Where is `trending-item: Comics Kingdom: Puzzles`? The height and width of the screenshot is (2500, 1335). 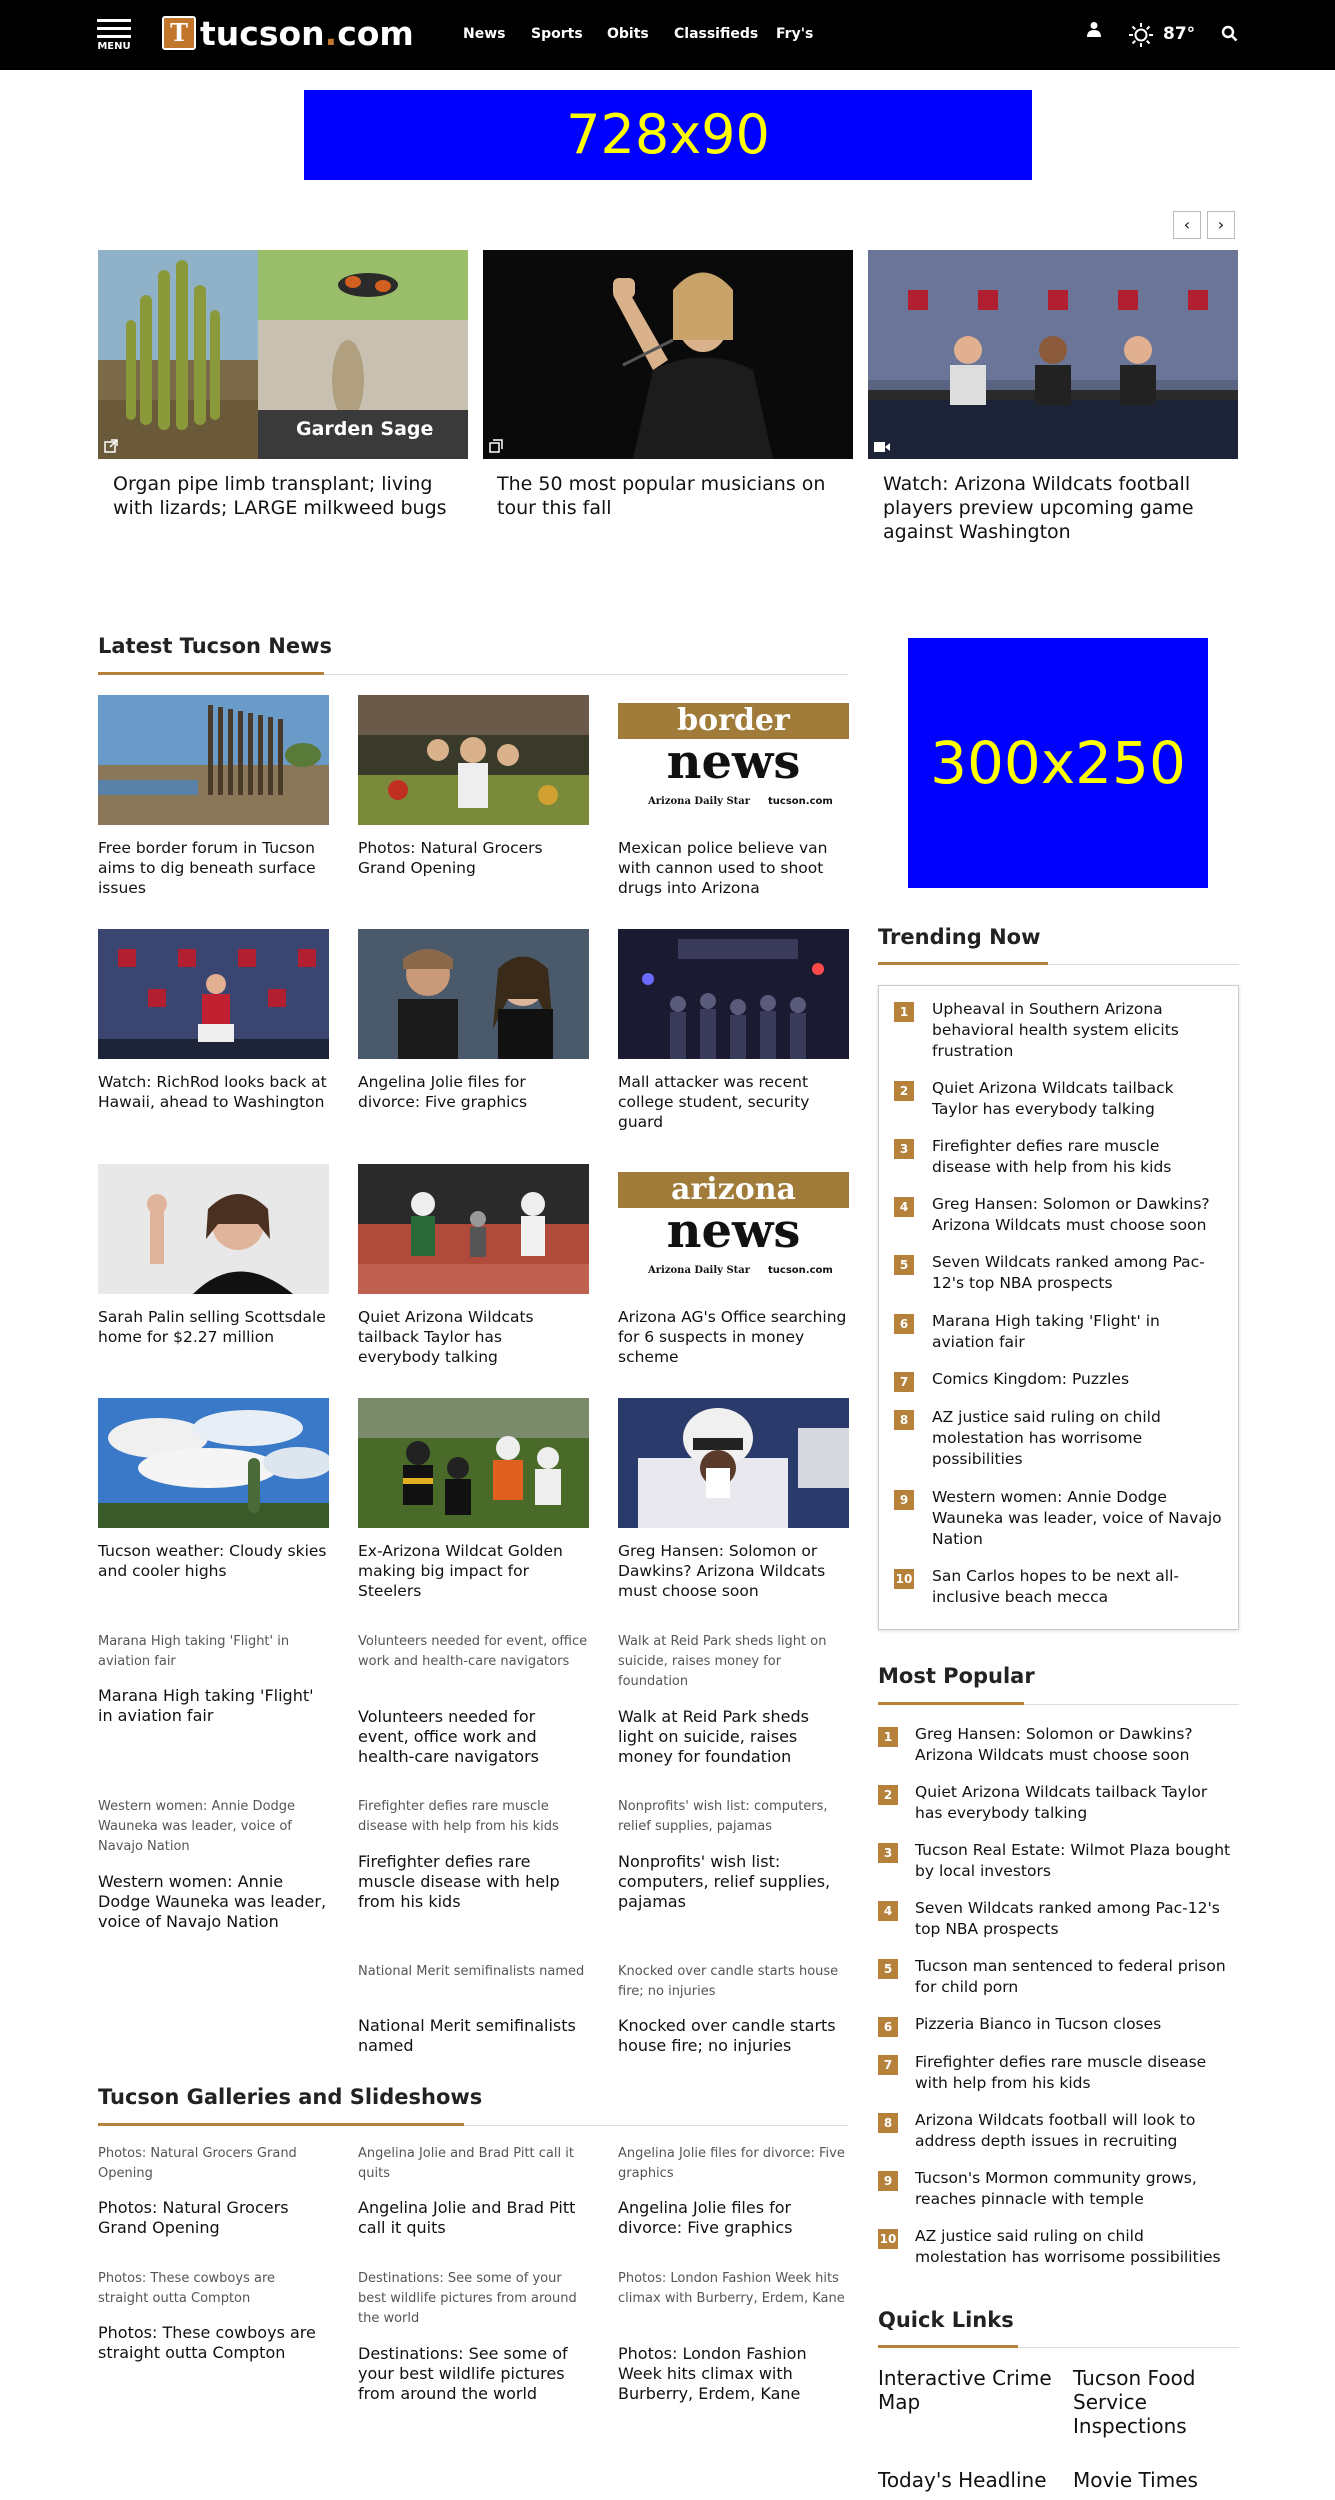
trending-item: Comics Kingdom: Puzzles is located at coordinates (1077, 1379).